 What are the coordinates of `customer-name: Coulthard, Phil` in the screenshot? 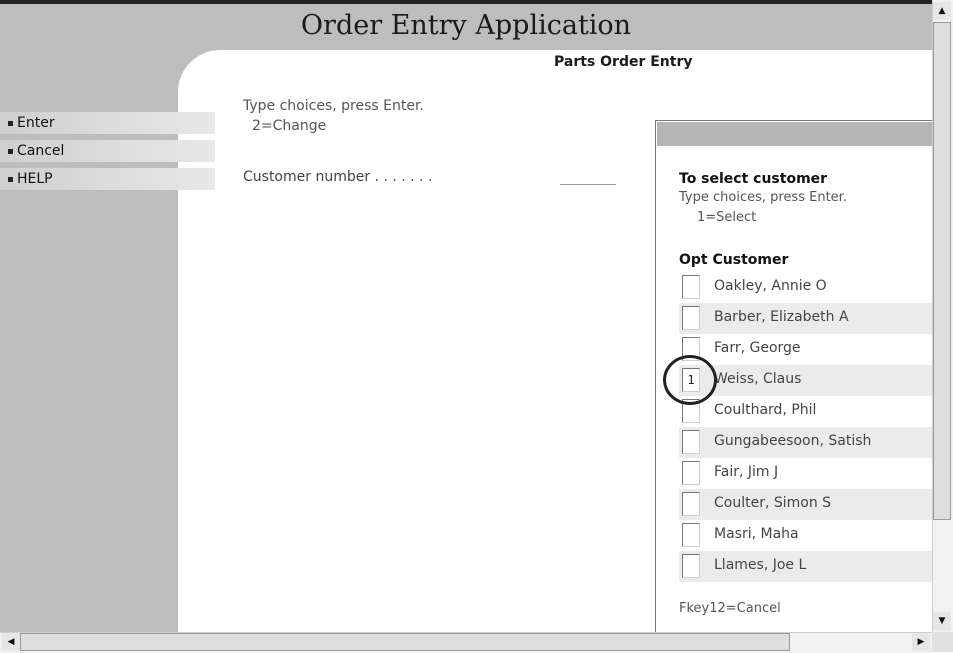 It's located at (765, 410).